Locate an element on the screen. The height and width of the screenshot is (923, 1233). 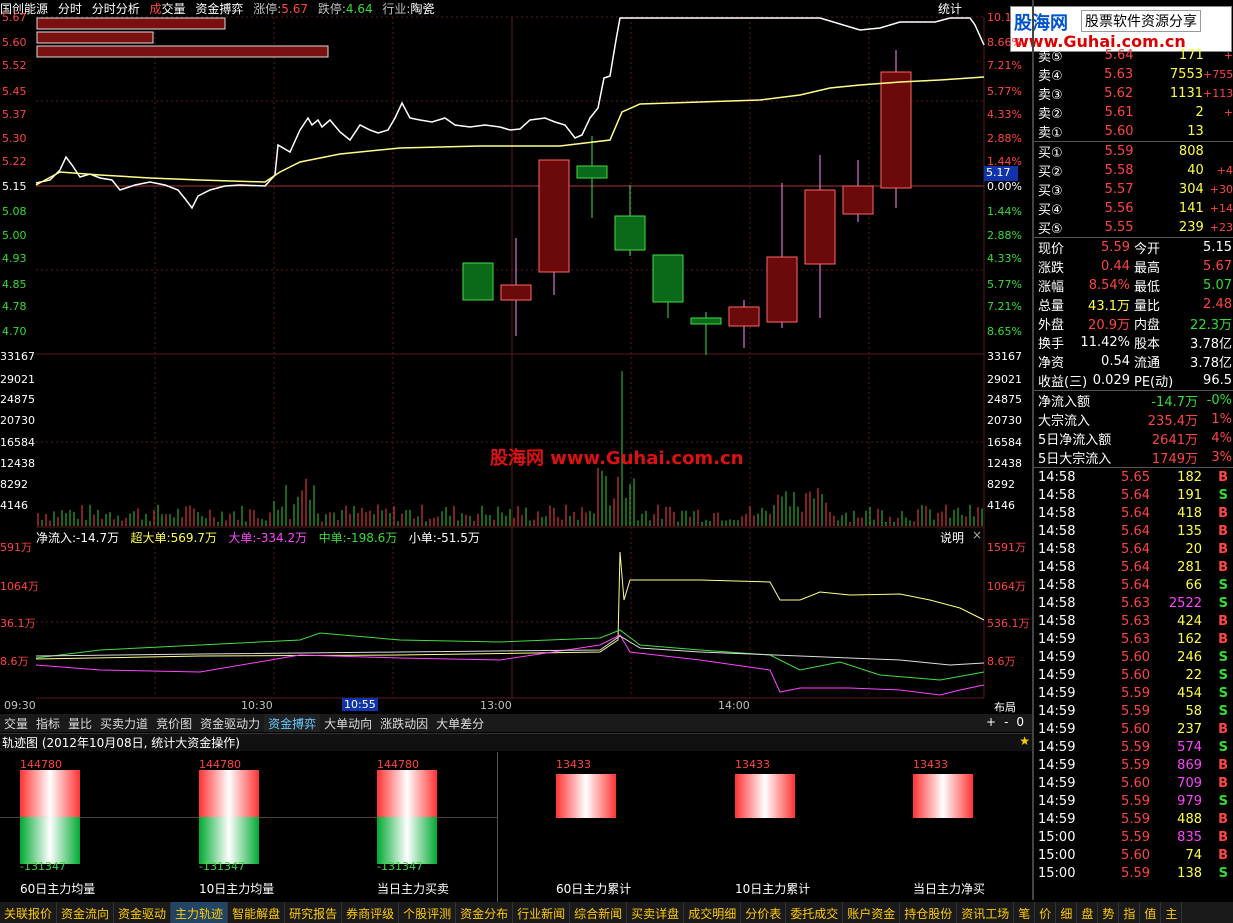
bottom-tab-21: 盘 is located at coordinates (1088, 912).